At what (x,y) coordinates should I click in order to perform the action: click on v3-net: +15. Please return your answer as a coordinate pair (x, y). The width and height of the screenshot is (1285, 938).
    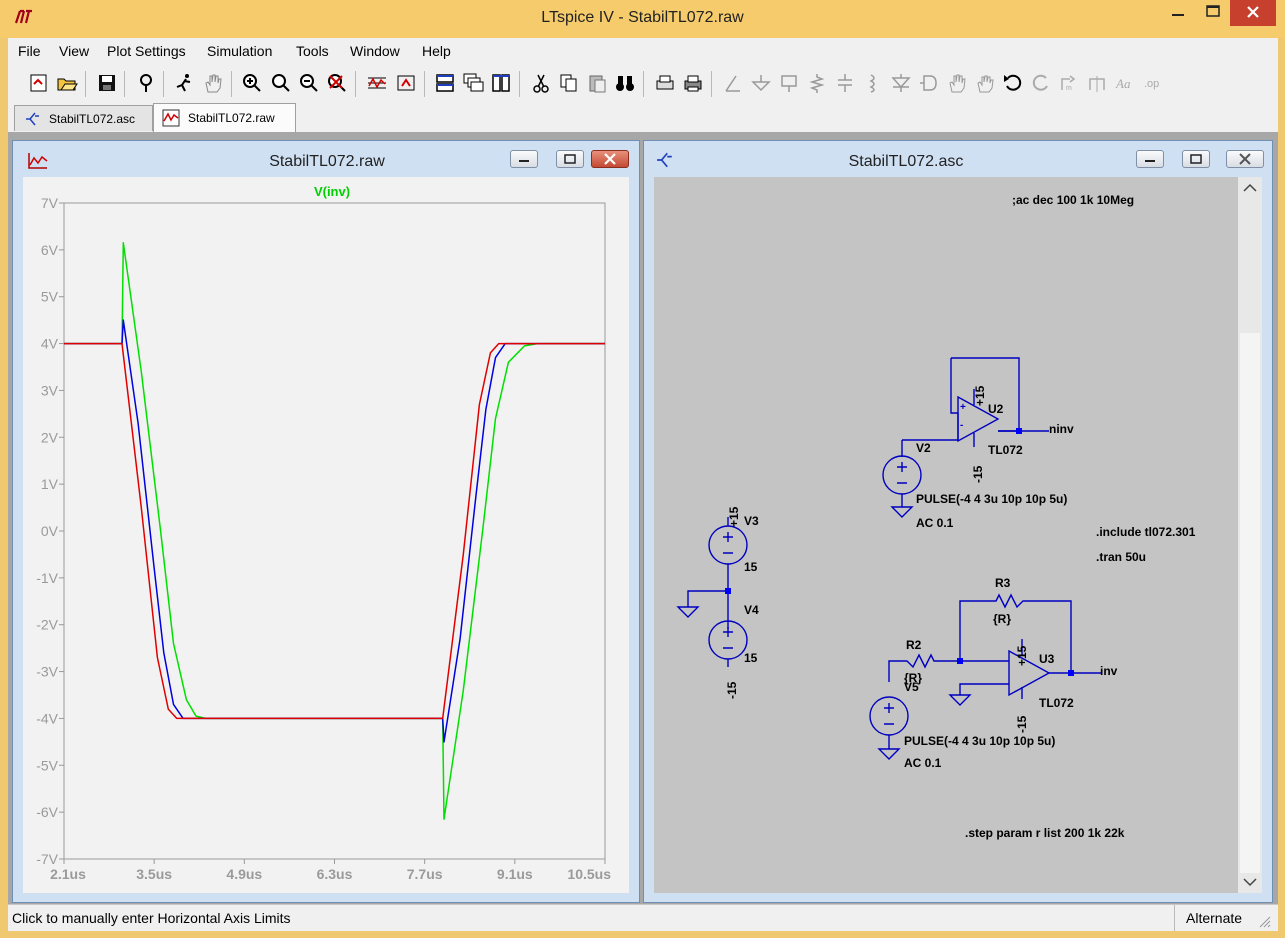
    Looking at the image, I should click on (734, 516).